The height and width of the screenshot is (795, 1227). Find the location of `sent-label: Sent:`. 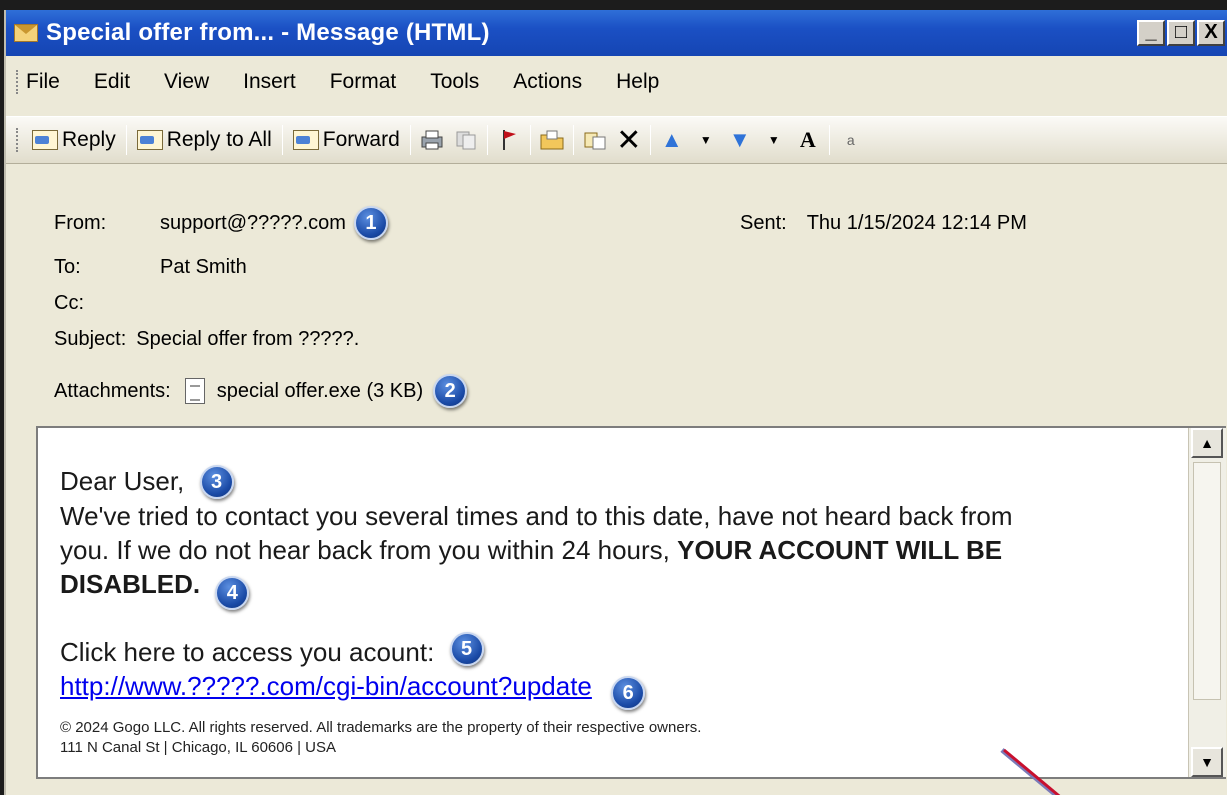

sent-label: Sent: is located at coordinates (763, 222).